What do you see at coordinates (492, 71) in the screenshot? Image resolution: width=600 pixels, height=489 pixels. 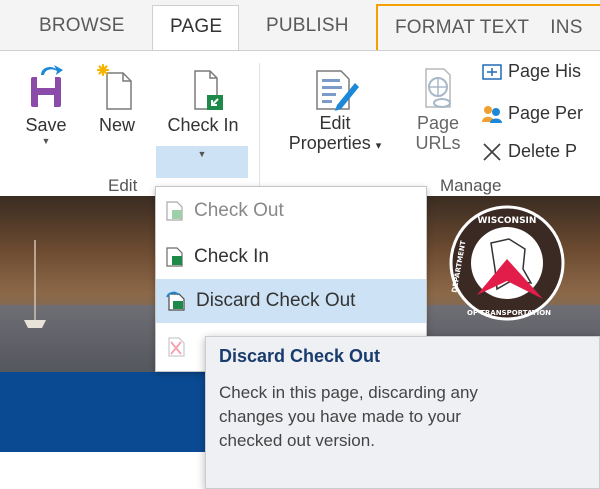 I see `page-history-icon` at bounding box center [492, 71].